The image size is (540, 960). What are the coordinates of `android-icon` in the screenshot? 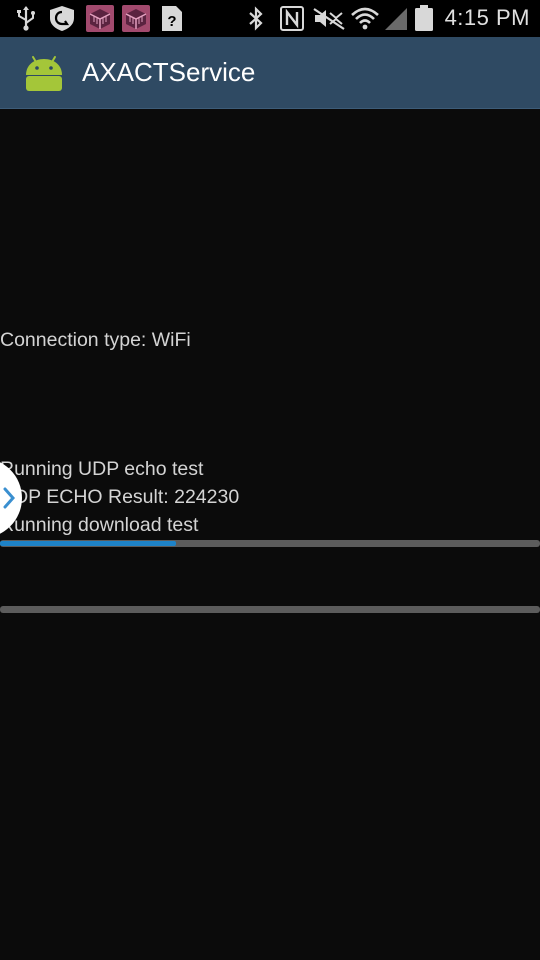 It's located at (44, 73).